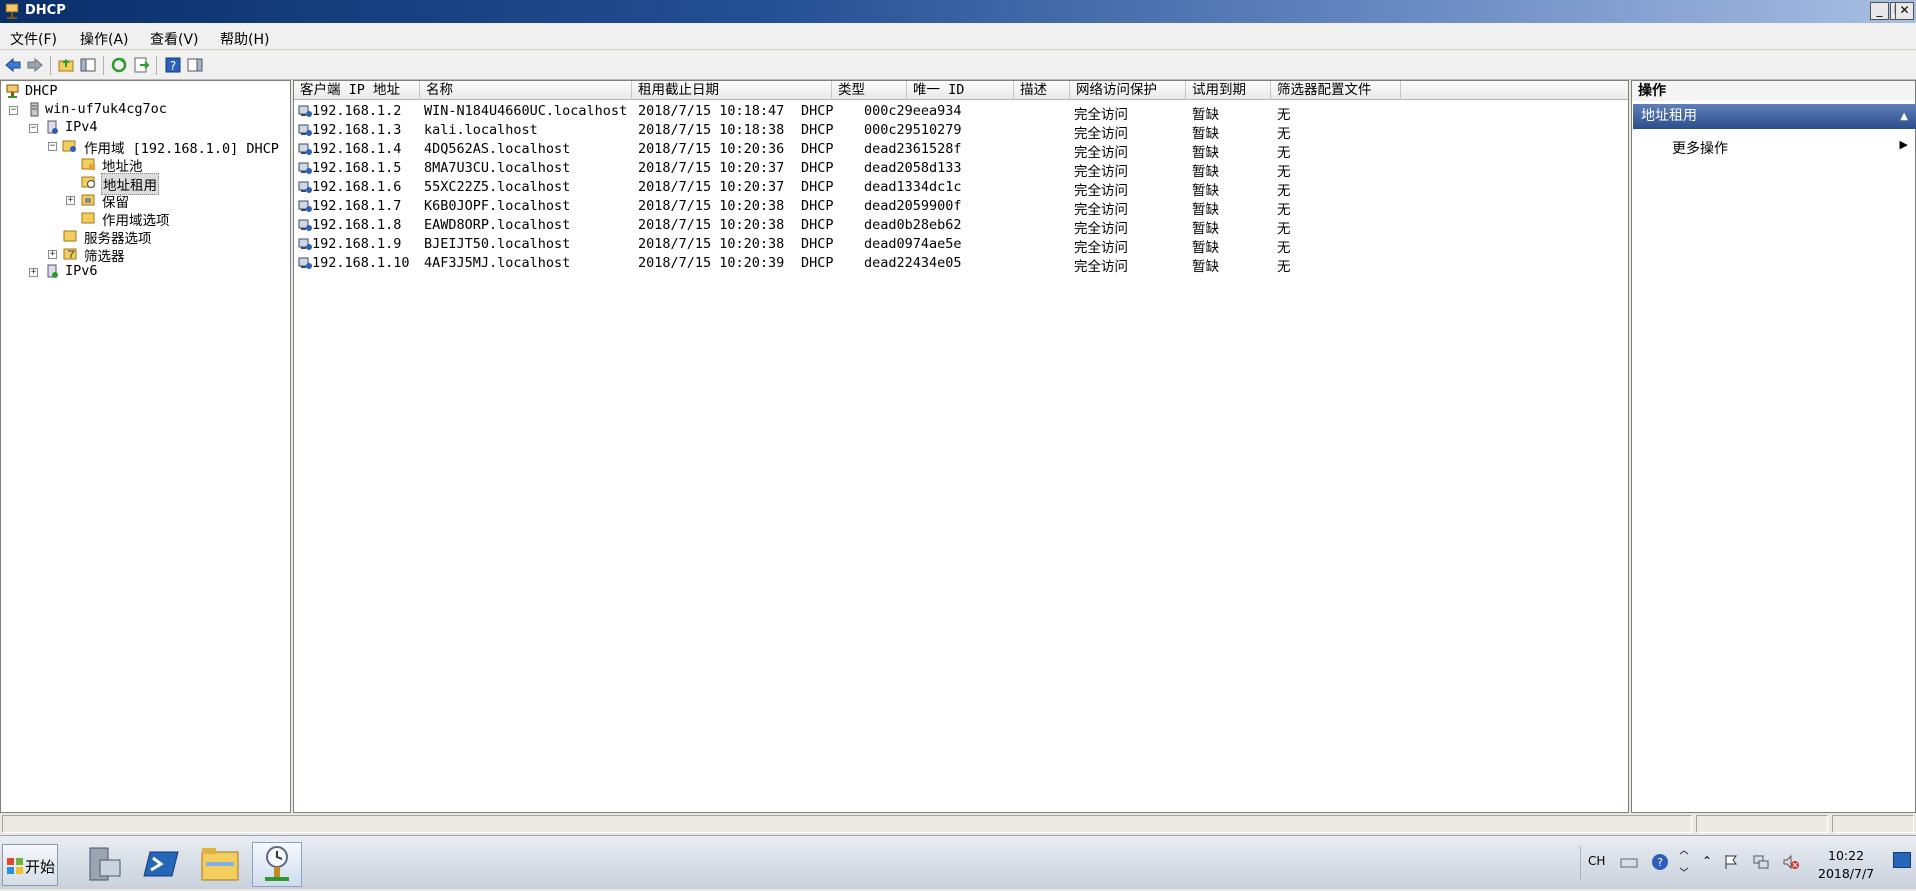 The height and width of the screenshot is (891, 1916). I want to click on row-unique-id: 000c29eea934, so click(913, 111).